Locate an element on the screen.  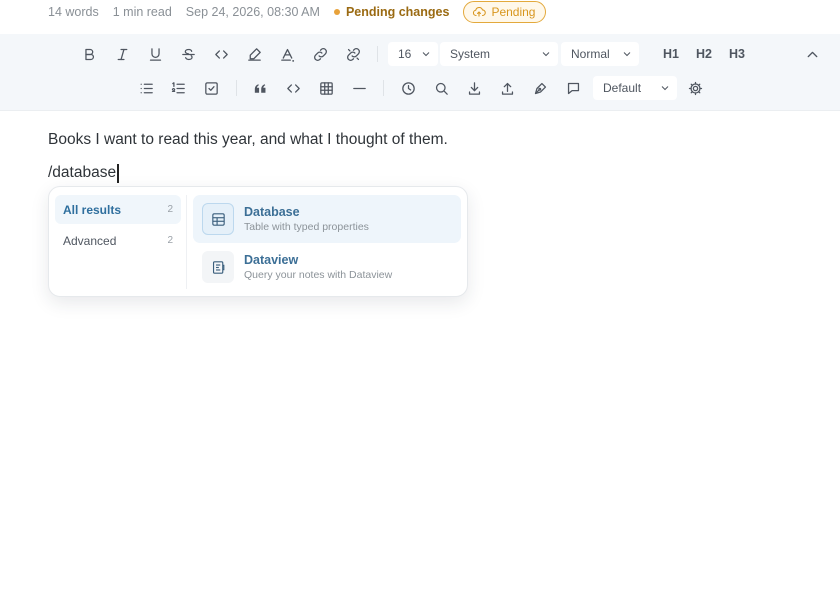
text-color-icon is located at coordinates (287, 55).